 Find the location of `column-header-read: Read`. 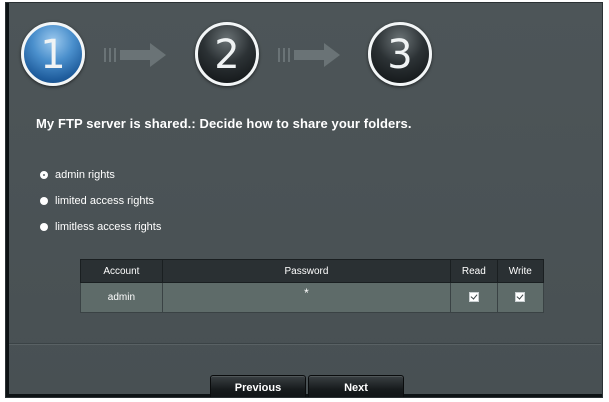

column-header-read: Read is located at coordinates (474, 271).